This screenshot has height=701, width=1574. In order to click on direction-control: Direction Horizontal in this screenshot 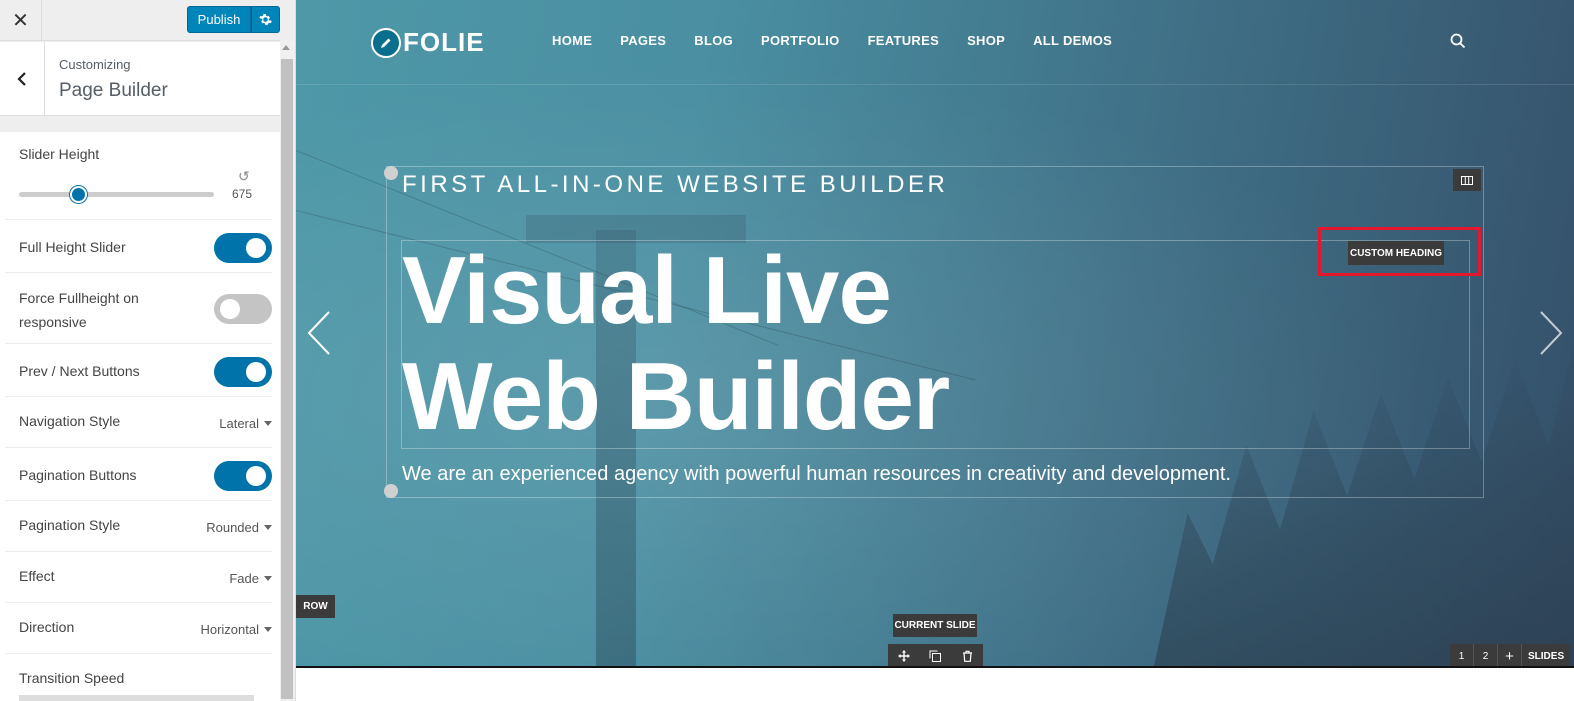, I will do `click(138, 629)`.